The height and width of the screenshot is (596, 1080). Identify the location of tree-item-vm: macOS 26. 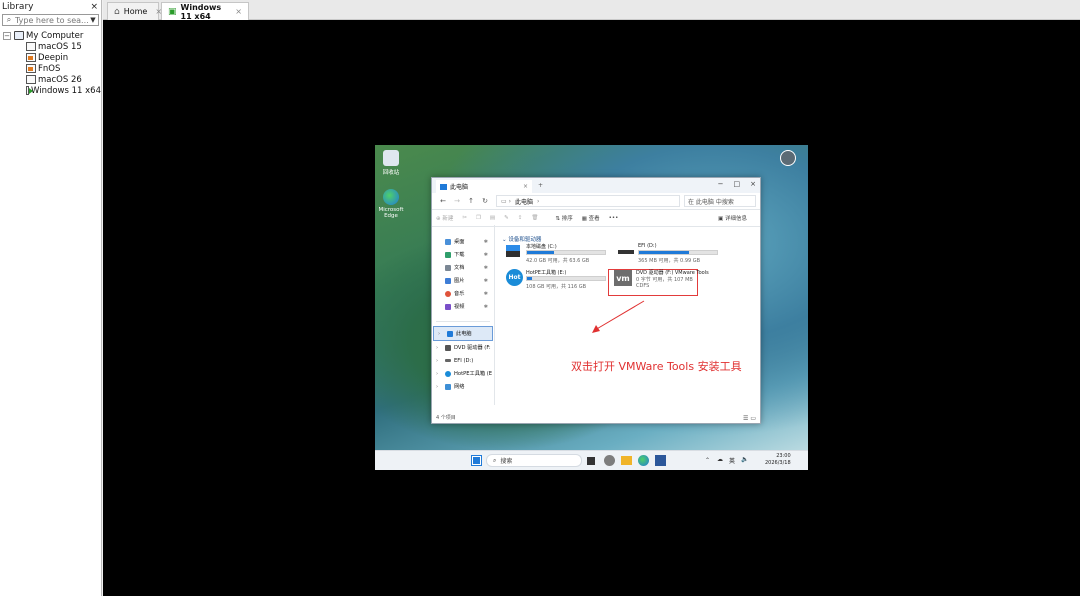
(50, 79).